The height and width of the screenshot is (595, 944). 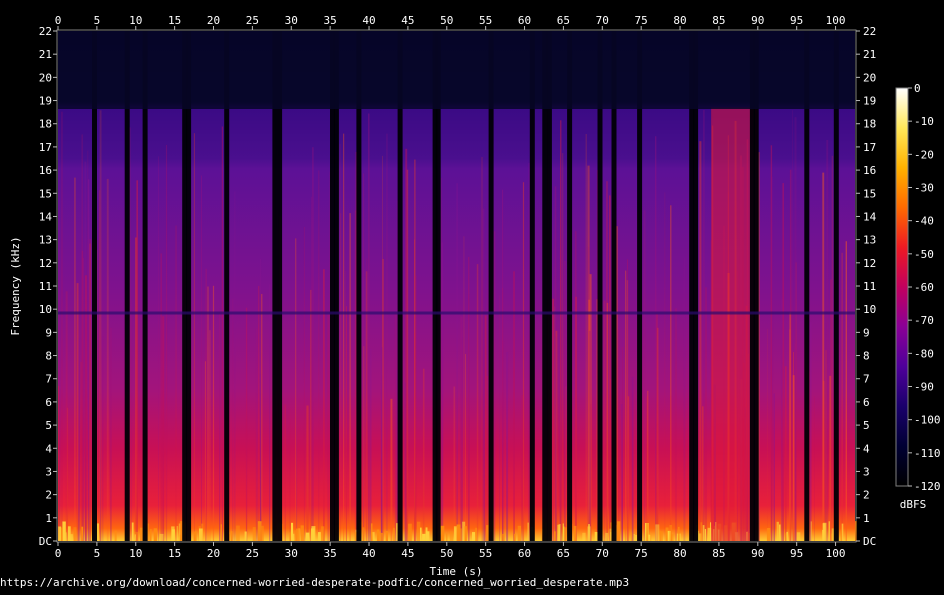 I want to click on y-tick-label-right: 11, so click(x=869, y=286).